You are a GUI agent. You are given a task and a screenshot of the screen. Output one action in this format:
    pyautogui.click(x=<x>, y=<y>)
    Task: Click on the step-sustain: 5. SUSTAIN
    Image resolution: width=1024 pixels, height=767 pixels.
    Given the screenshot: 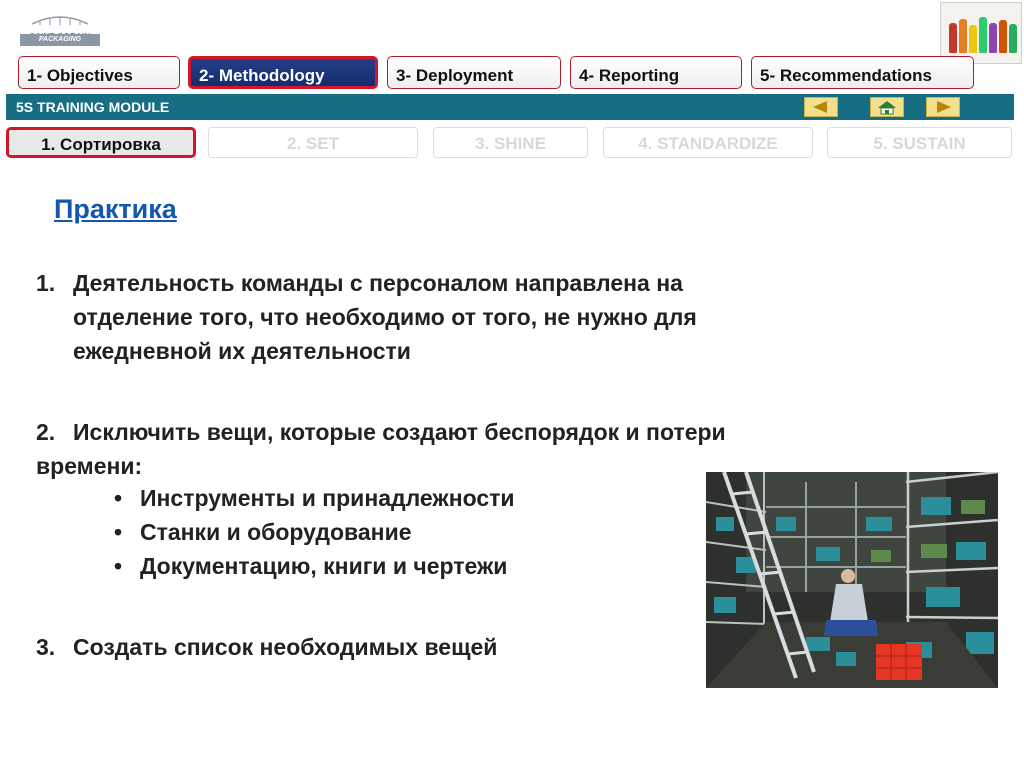 What is the action you would take?
    pyautogui.click(x=919, y=142)
    